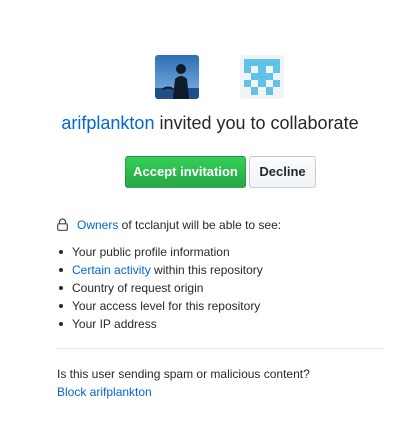 The height and width of the screenshot is (427, 420). What do you see at coordinates (107, 123) in the screenshot?
I see `inviter-link: arifplankton` at bounding box center [107, 123].